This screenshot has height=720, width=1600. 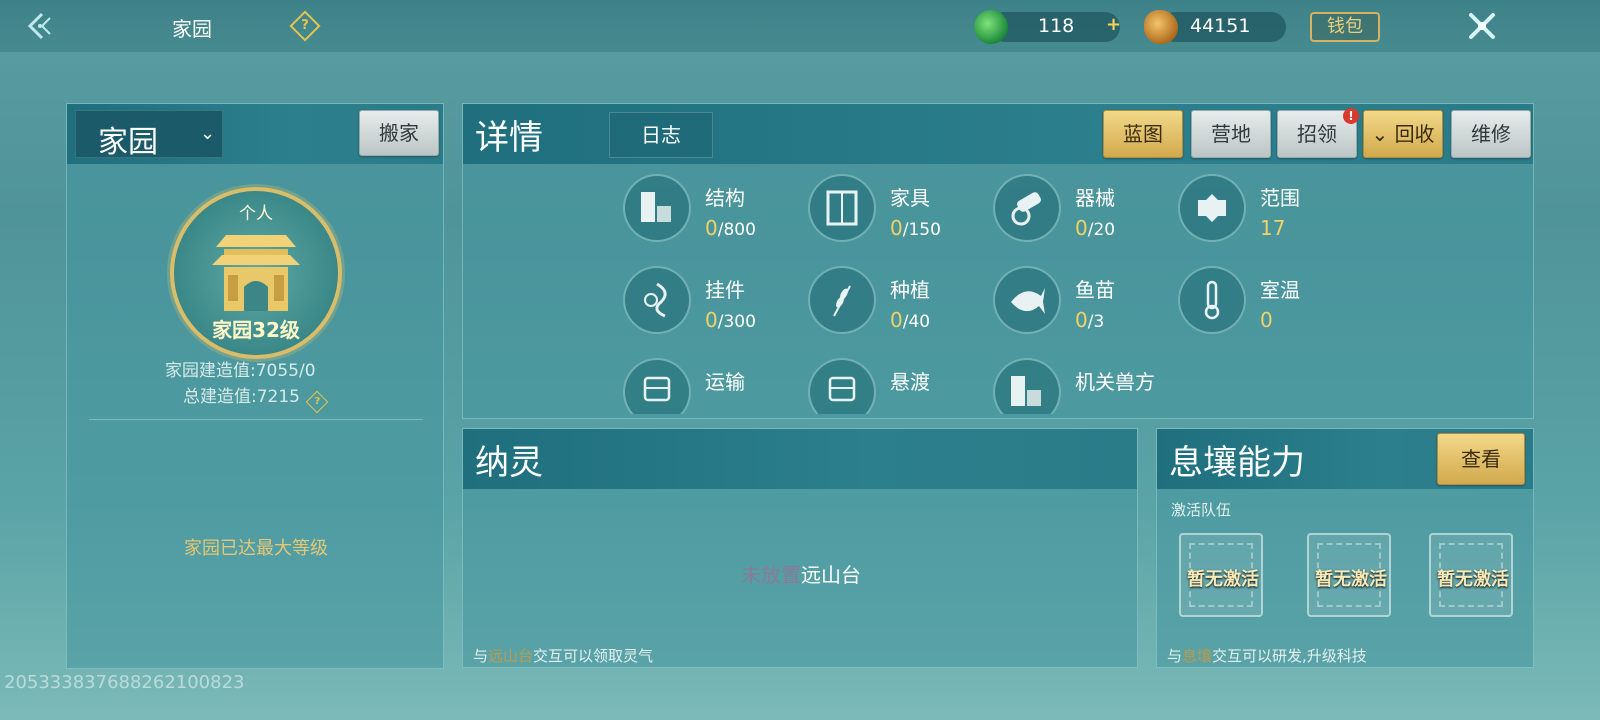 I want to click on recycle-button: ⌄ 回收, so click(x=1403, y=134).